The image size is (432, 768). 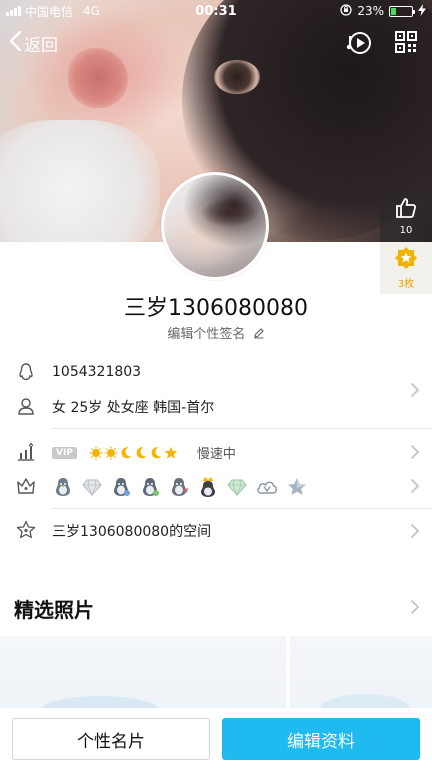 I want to click on profile-details-row: 女 25岁 处女座 韩国-首尔, so click(x=216, y=403).